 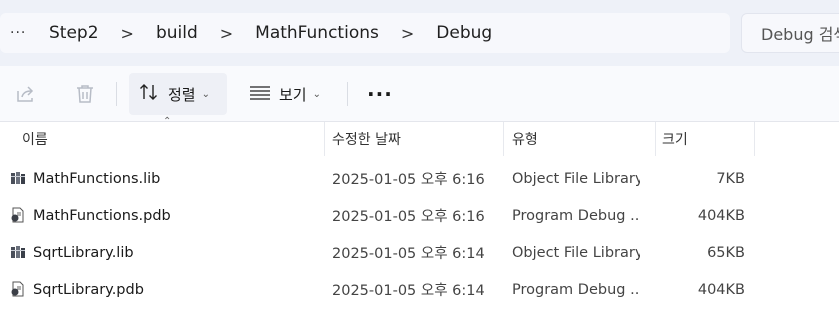 What do you see at coordinates (74, 33) in the screenshot?
I see `breadcrumb-item-step2: Step2` at bounding box center [74, 33].